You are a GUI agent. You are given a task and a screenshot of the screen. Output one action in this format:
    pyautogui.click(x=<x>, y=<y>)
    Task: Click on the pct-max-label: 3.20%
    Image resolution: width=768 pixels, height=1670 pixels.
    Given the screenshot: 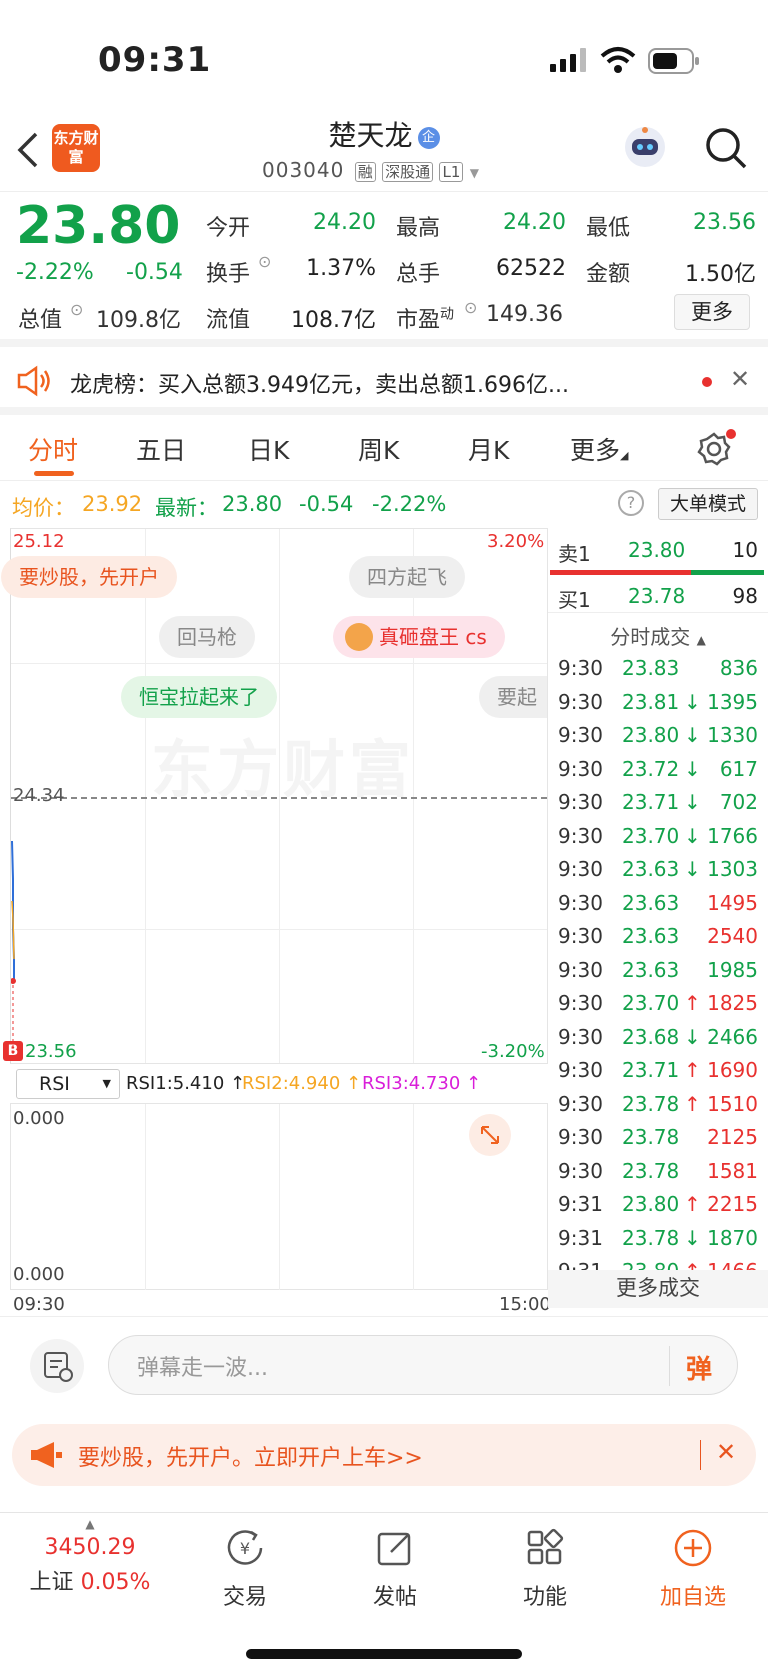 What is the action you would take?
    pyautogui.click(x=516, y=541)
    